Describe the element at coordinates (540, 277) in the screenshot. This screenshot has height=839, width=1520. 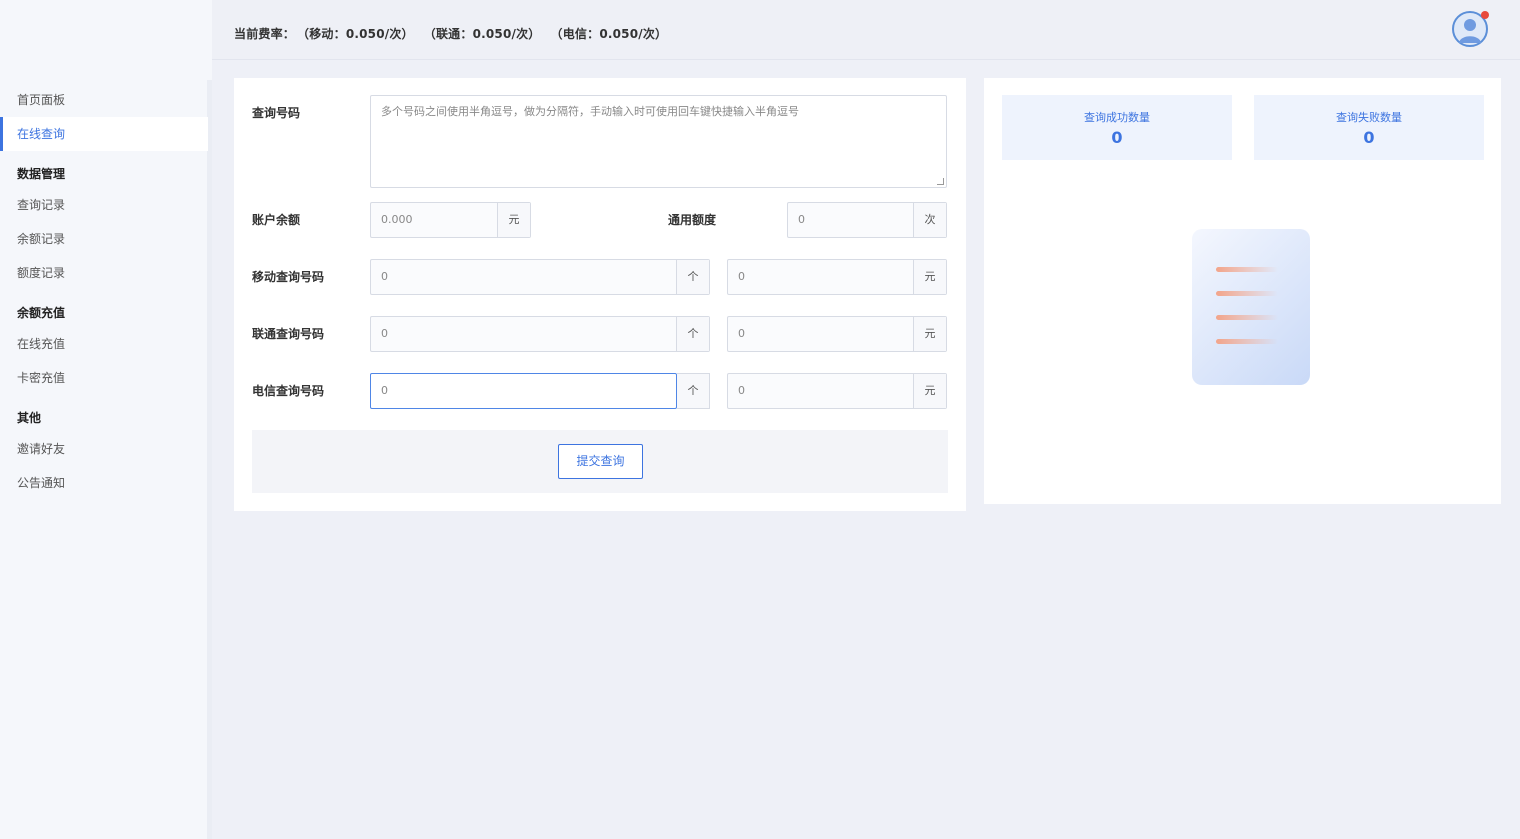
I see `mobile-count-field: 0 个` at that location.